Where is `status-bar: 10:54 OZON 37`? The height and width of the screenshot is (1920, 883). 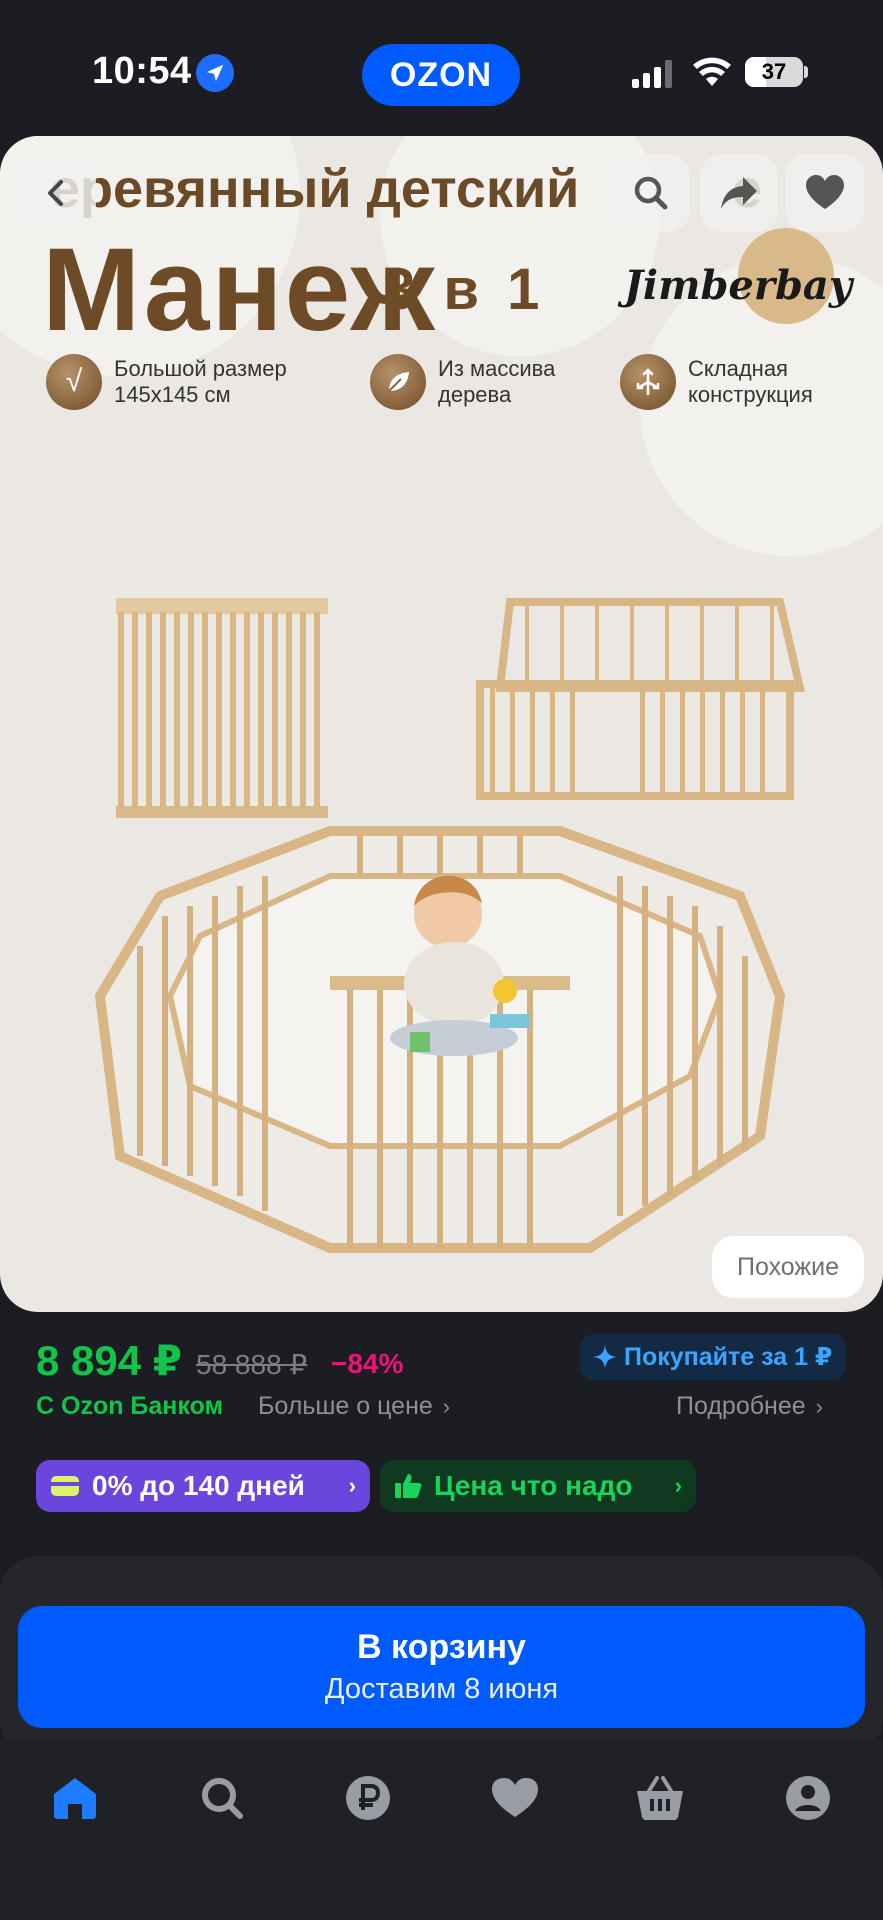 status-bar: 10:54 OZON 37 is located at coordinates (441, 70).